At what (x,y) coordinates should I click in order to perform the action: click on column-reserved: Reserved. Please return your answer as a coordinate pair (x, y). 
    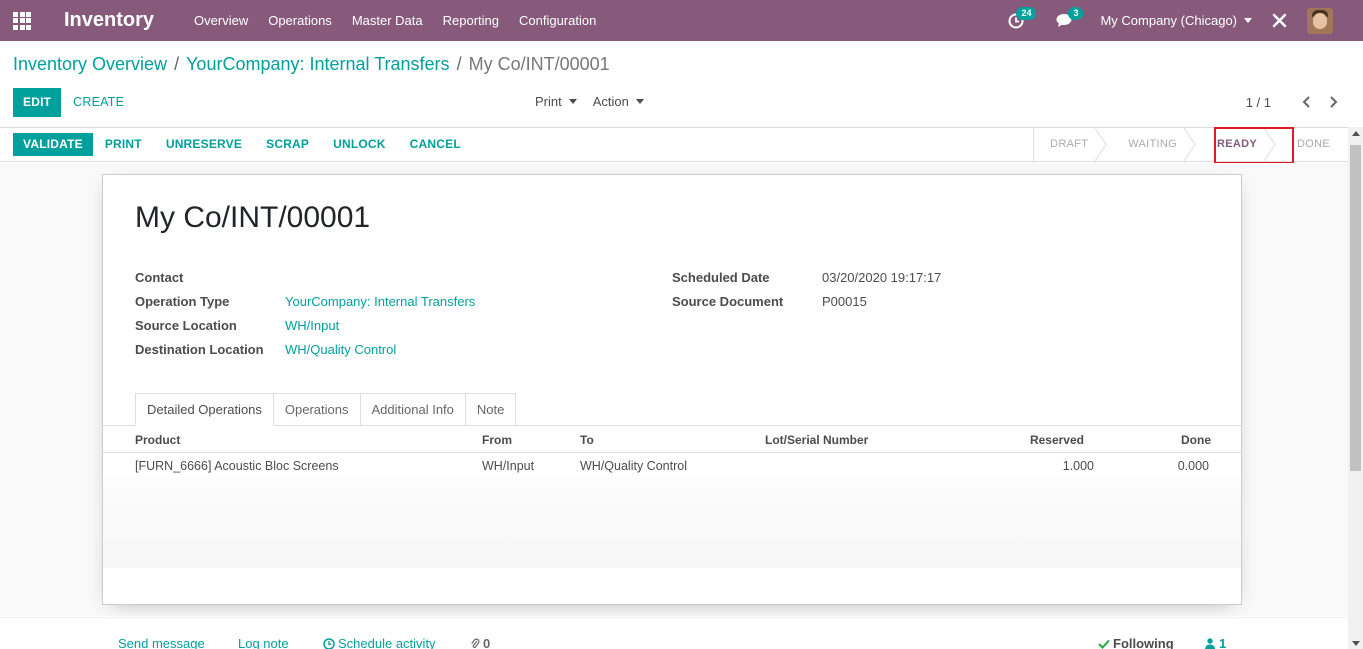
    Looking at the image, I should click on (1057, 440).